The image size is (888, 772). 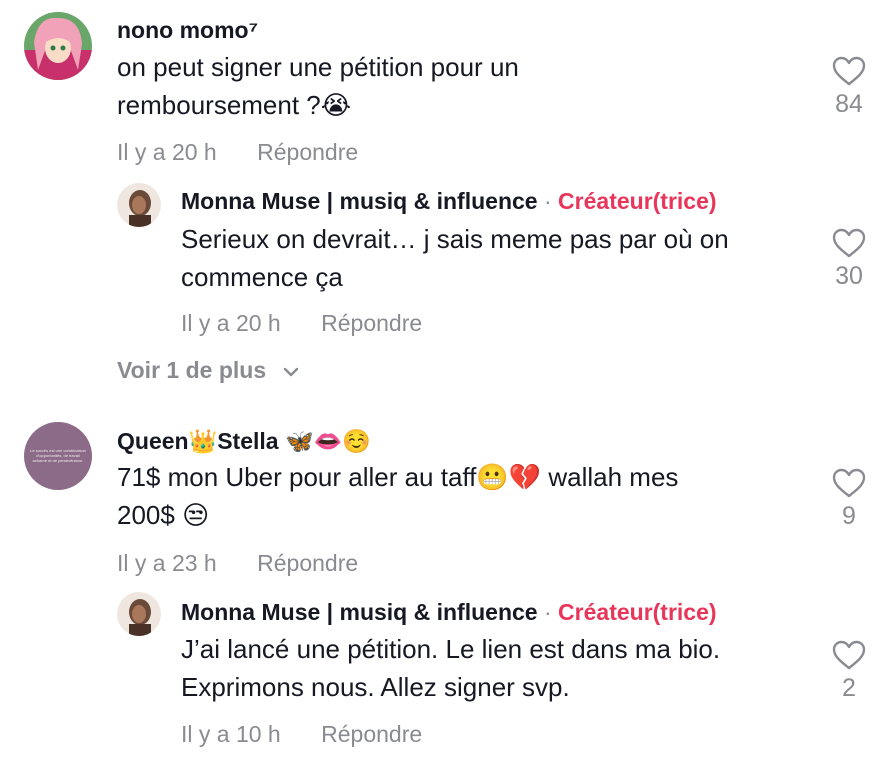 I want to click on like-button: 2, so click(x=849, y=671).